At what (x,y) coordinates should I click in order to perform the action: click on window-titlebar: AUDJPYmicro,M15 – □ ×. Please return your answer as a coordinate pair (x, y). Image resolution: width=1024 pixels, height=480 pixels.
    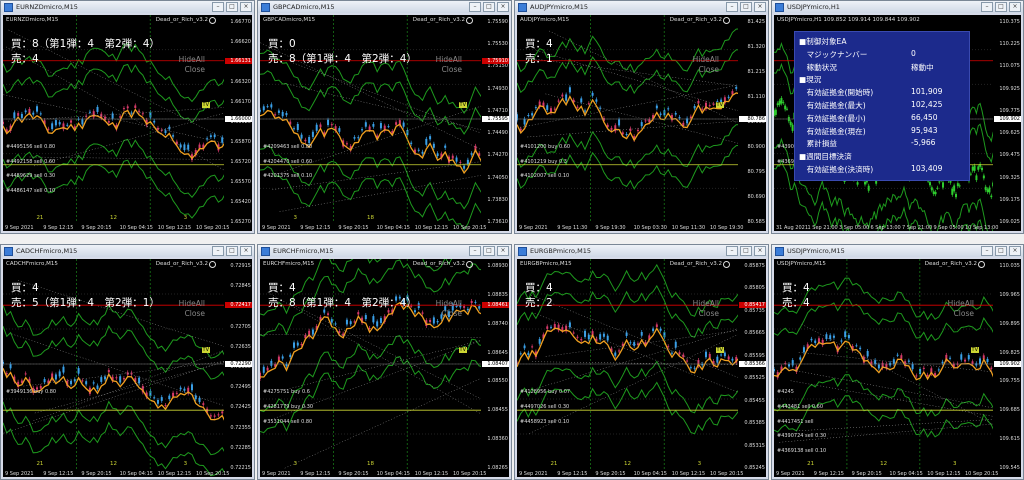
    Looking at the image, I should click on (641, 7).